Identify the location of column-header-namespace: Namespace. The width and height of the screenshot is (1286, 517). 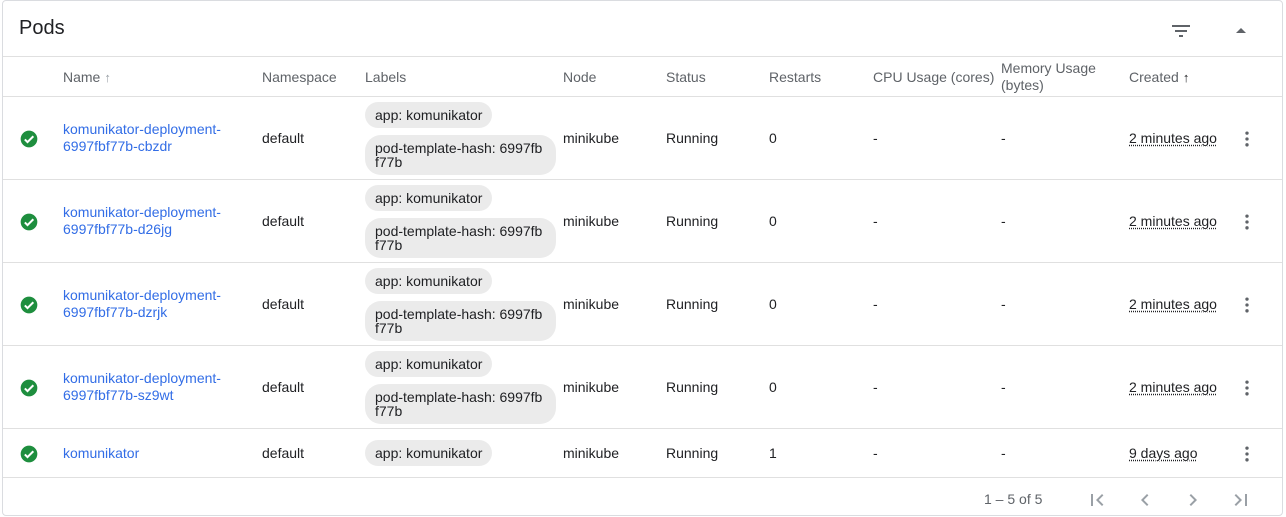
(299, 77).